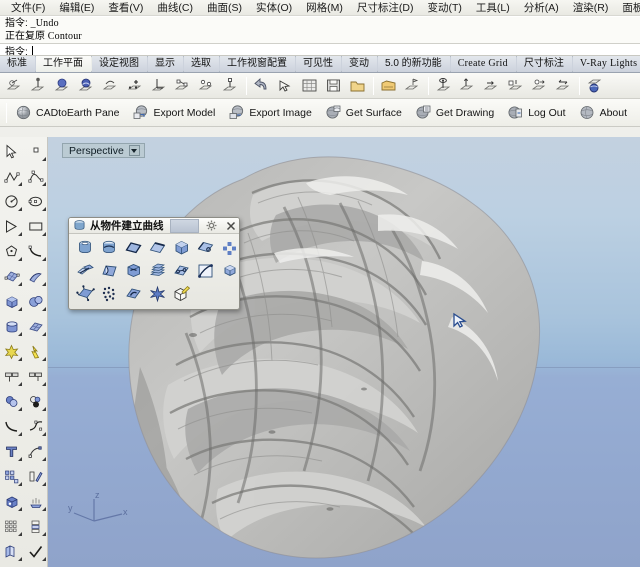 Image resolution: width=640 pixels, height=567 pixels. I want to click on named-cplane-icon, so click(357, 86).